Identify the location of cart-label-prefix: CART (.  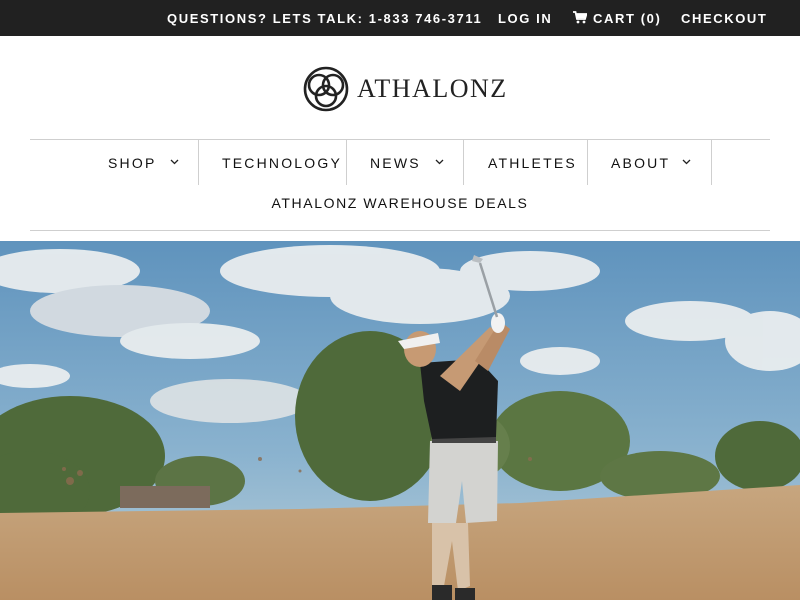
(620, 18).